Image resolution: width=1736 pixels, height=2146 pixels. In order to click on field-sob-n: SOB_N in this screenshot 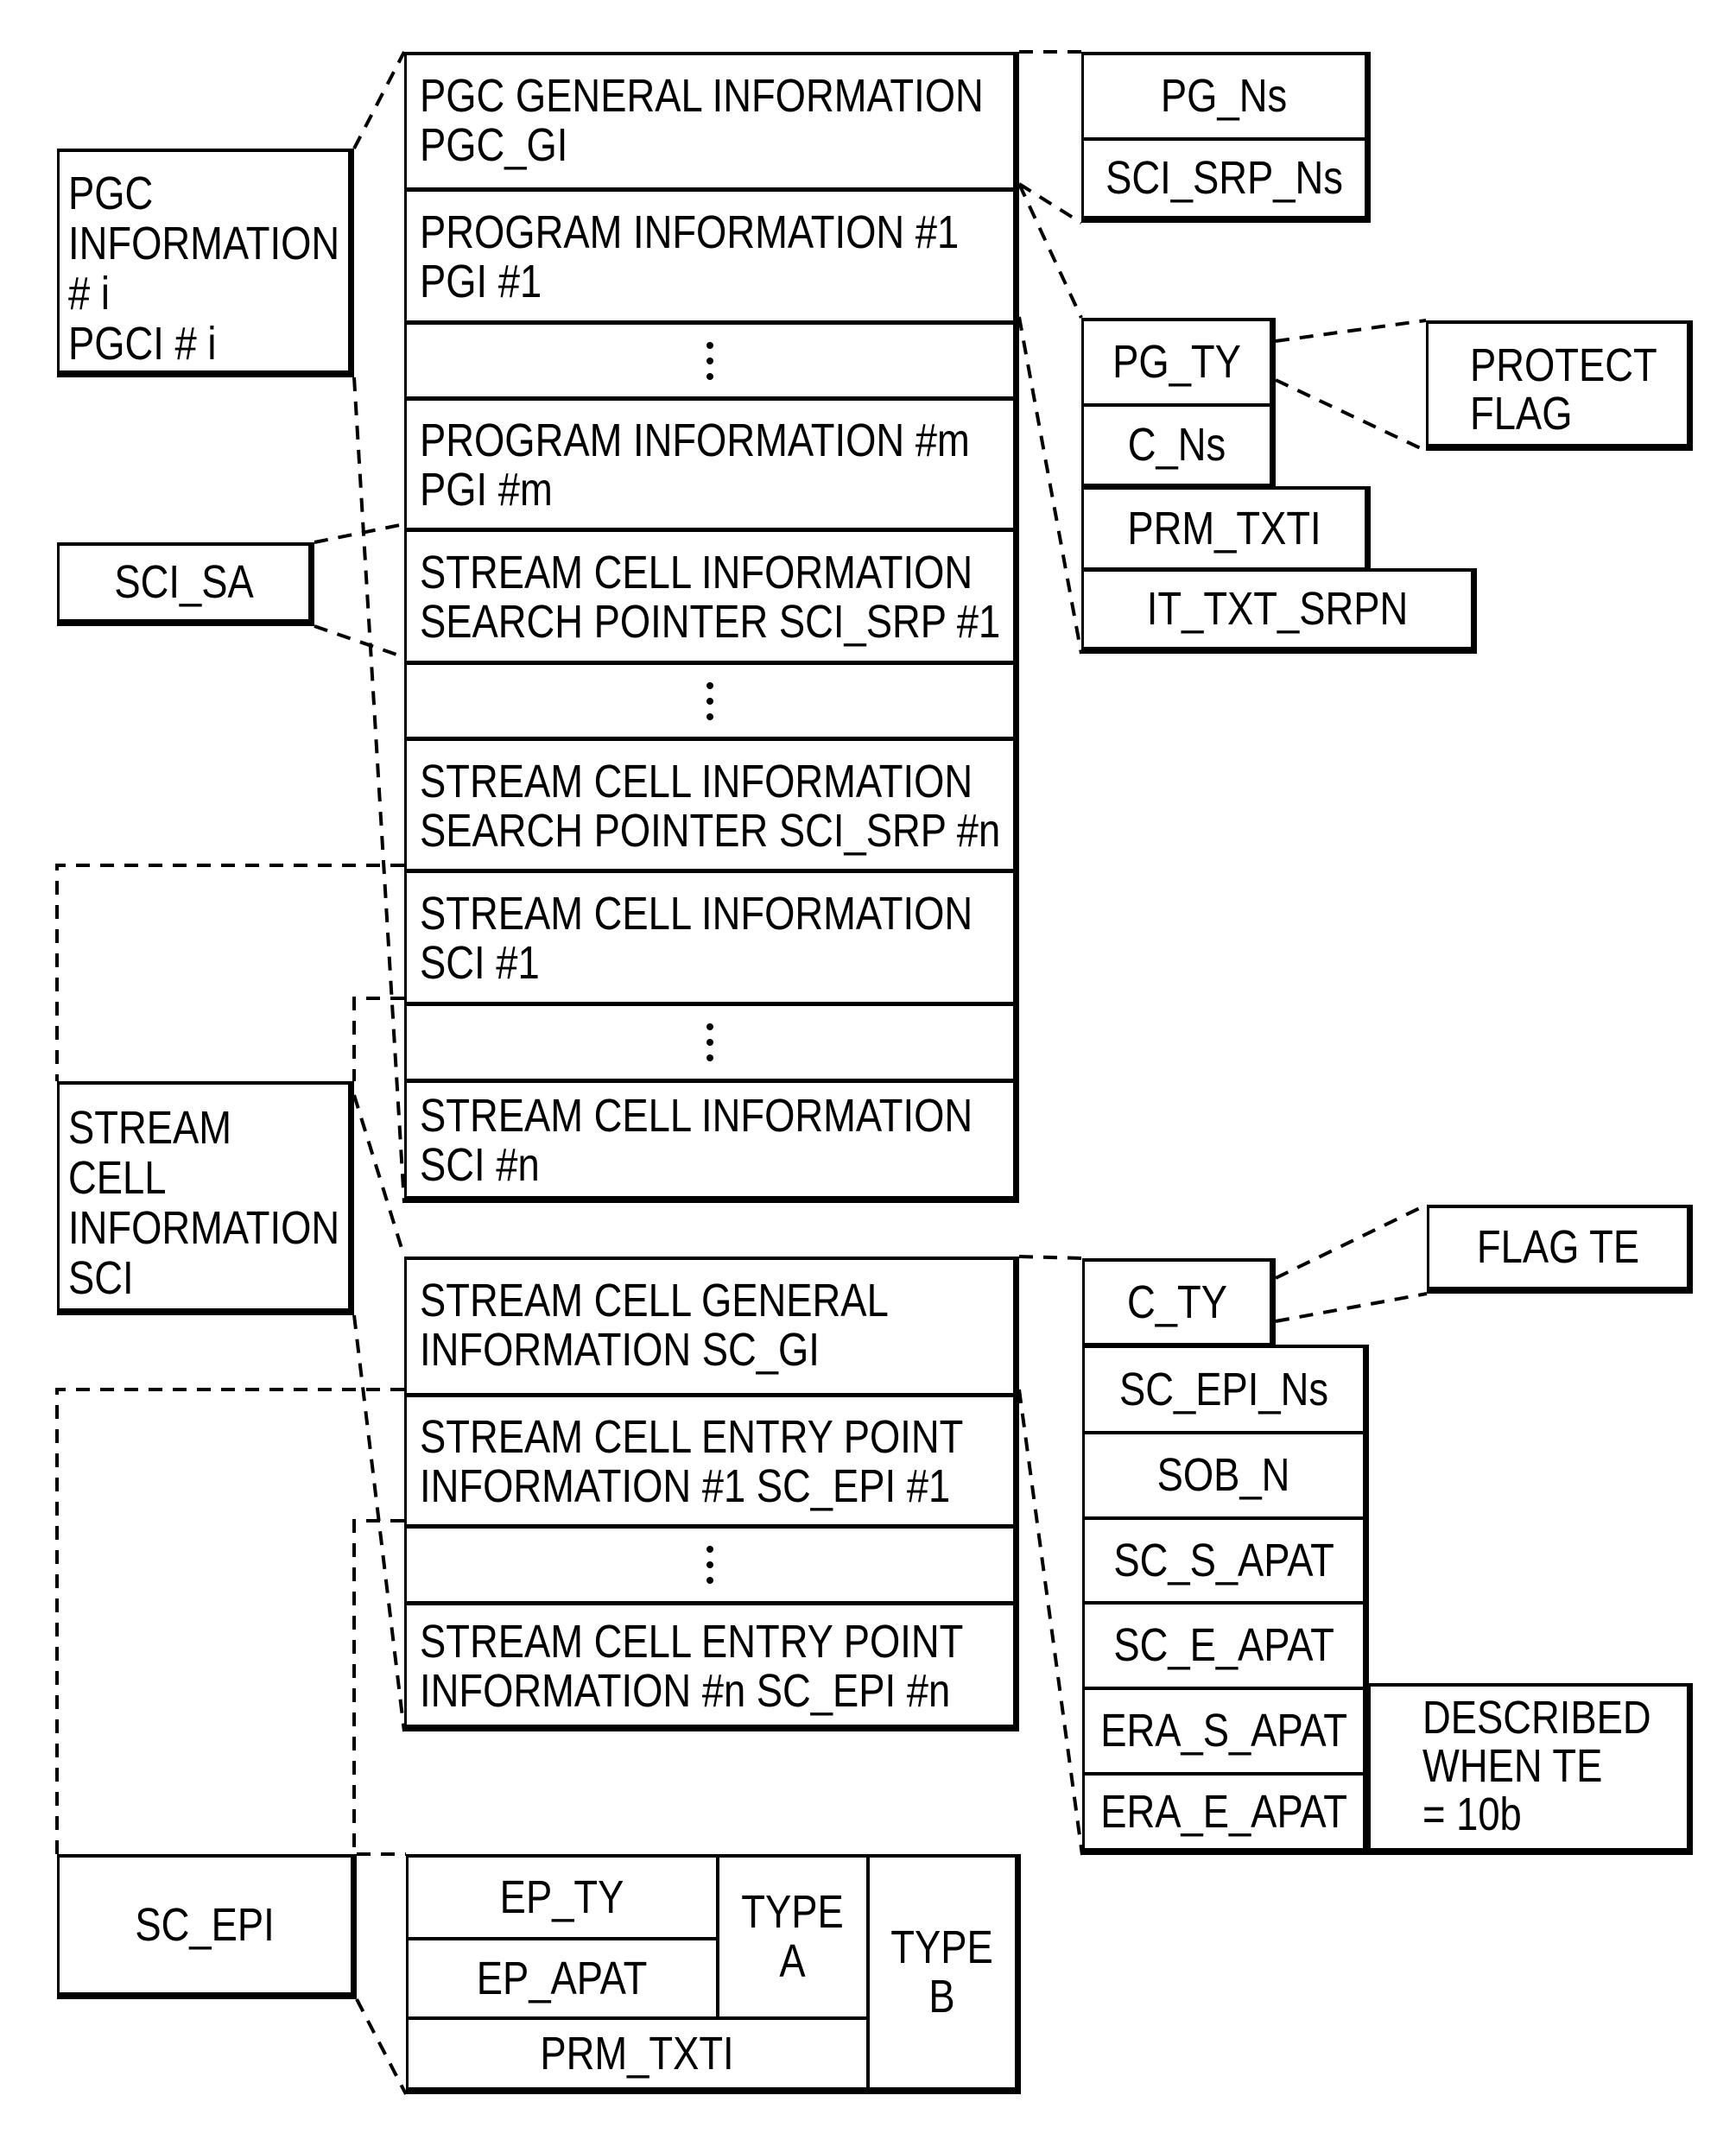, I will do `click(1224, 1474)`.